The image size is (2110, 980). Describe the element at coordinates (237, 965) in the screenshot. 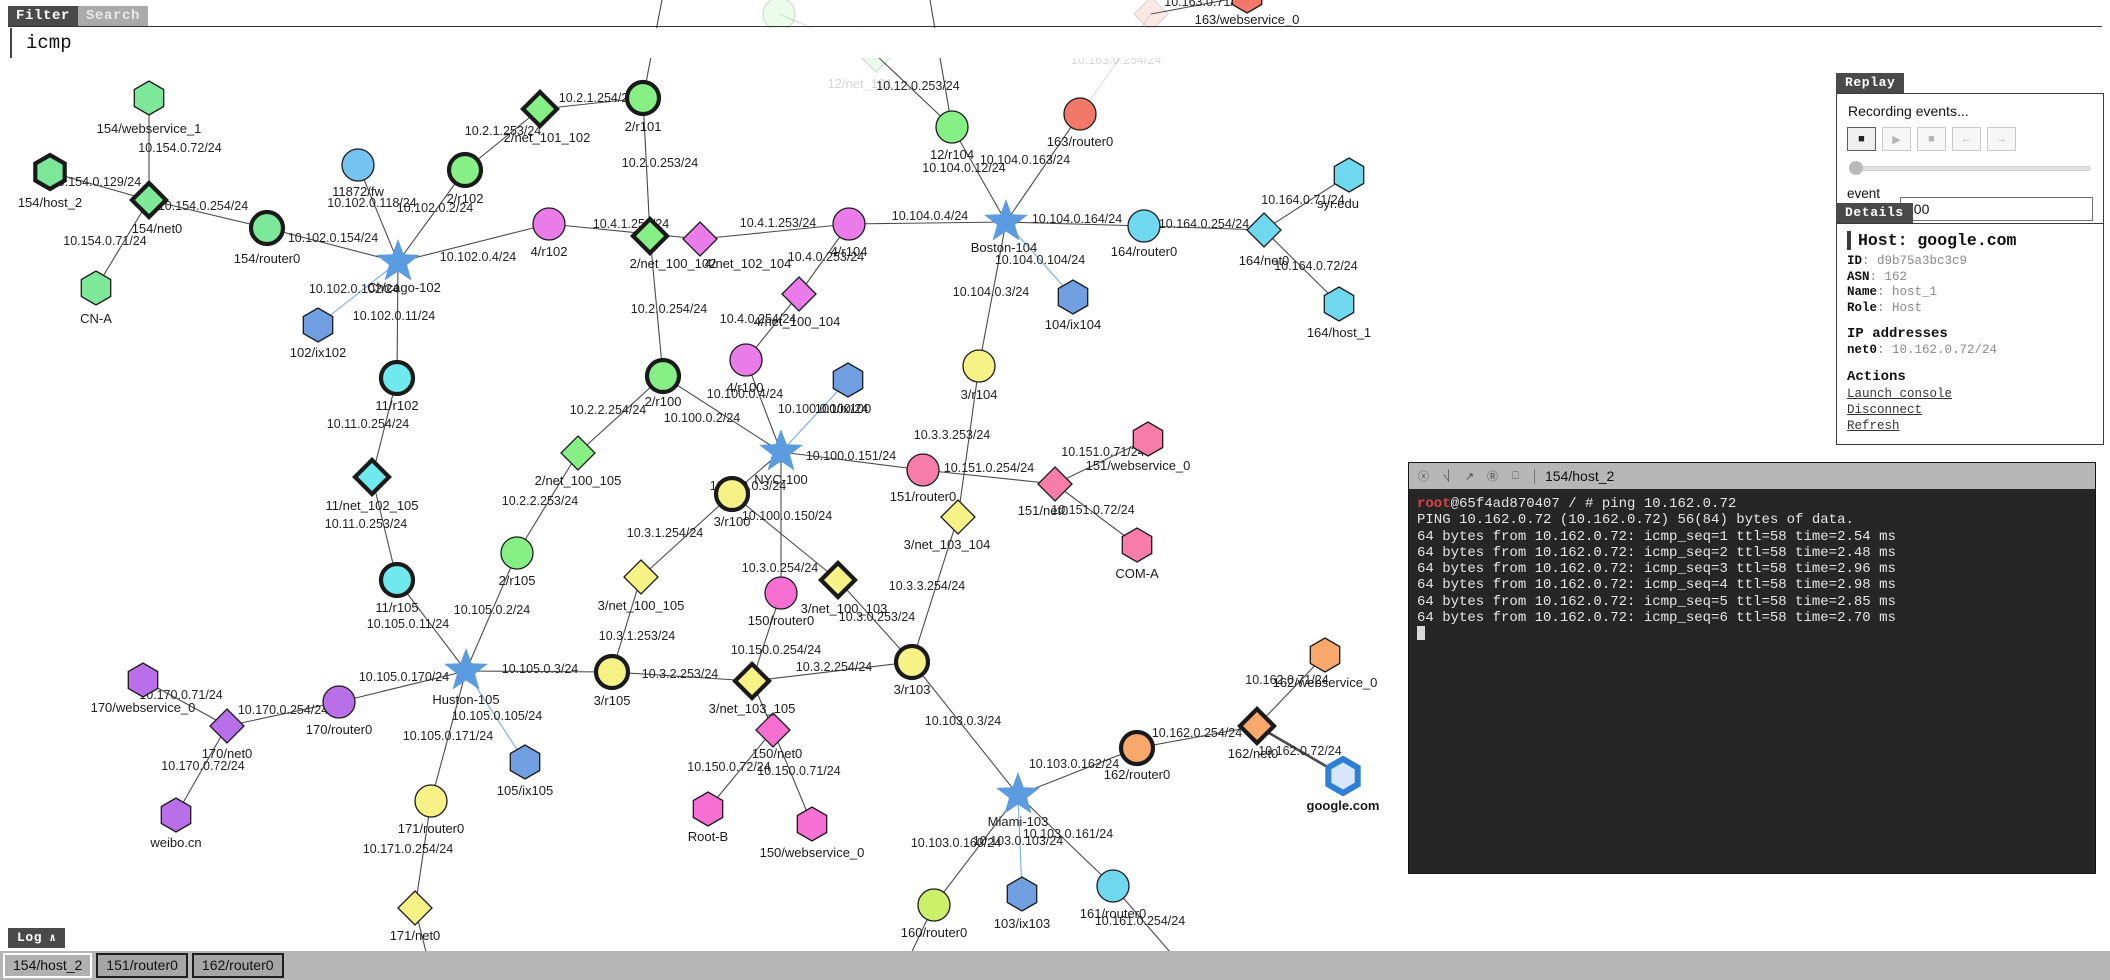

I see `log-tab-162-router0: 162/router0` at that location.